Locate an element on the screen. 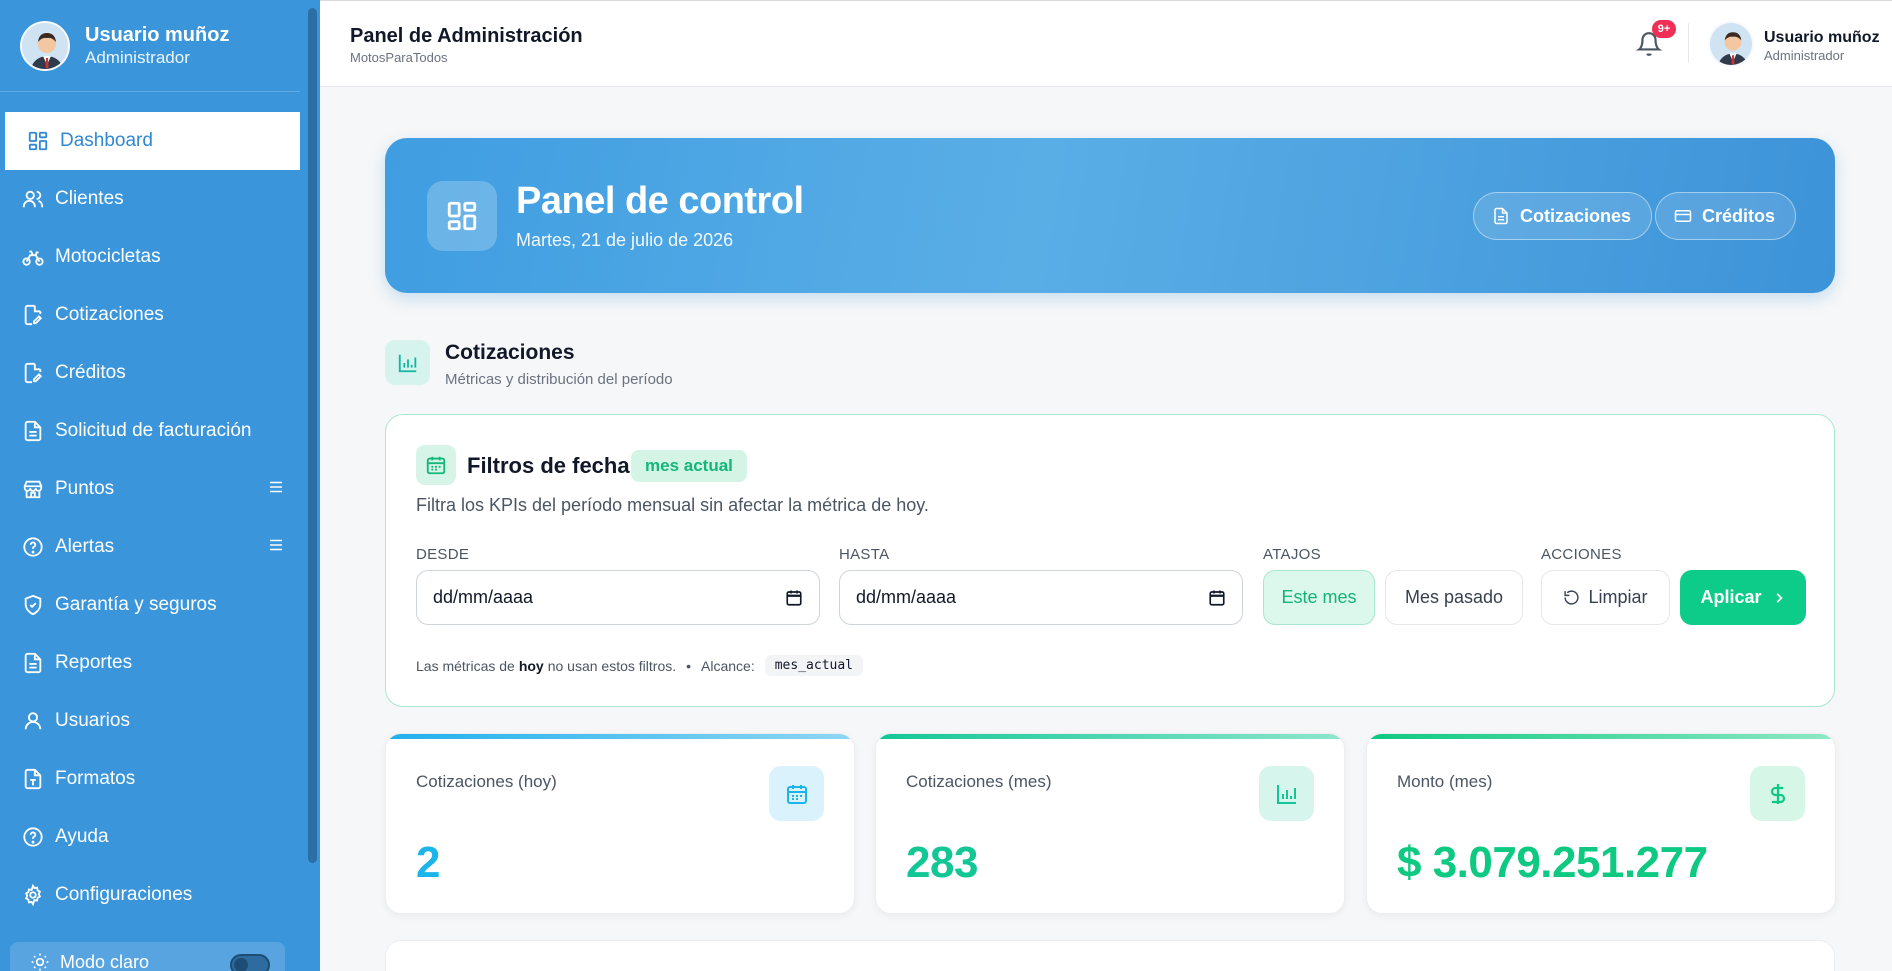 Image resolution: width=1892 pixels, height=971 pixels. section-title: Cotizaciones is located at coordinates (510, 352).